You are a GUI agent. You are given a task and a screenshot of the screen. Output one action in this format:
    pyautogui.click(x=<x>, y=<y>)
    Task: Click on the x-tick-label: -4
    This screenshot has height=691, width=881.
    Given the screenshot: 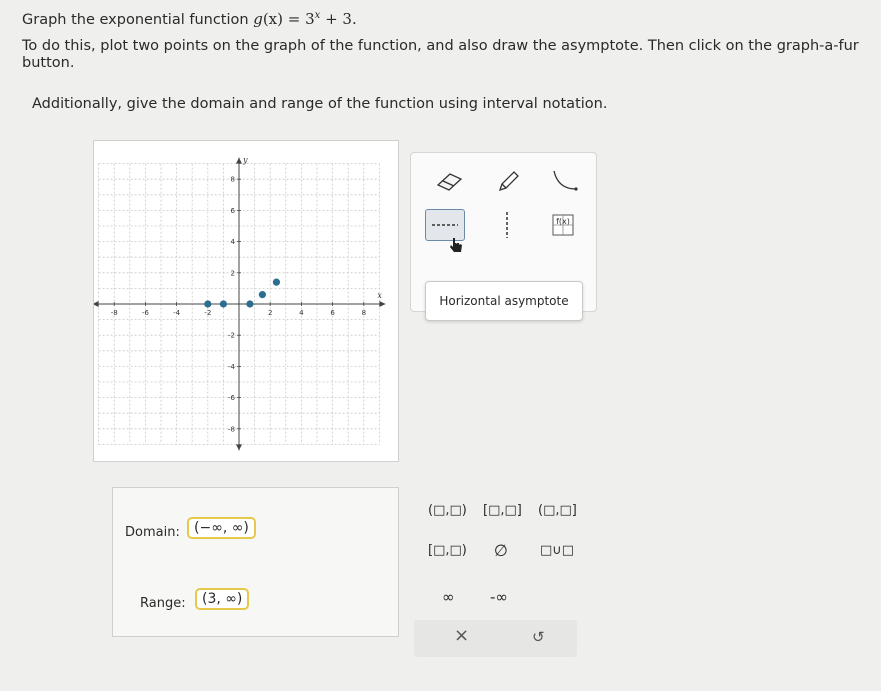 What is the action you would take?
    pyautogui.click(x=177, y=313)
    